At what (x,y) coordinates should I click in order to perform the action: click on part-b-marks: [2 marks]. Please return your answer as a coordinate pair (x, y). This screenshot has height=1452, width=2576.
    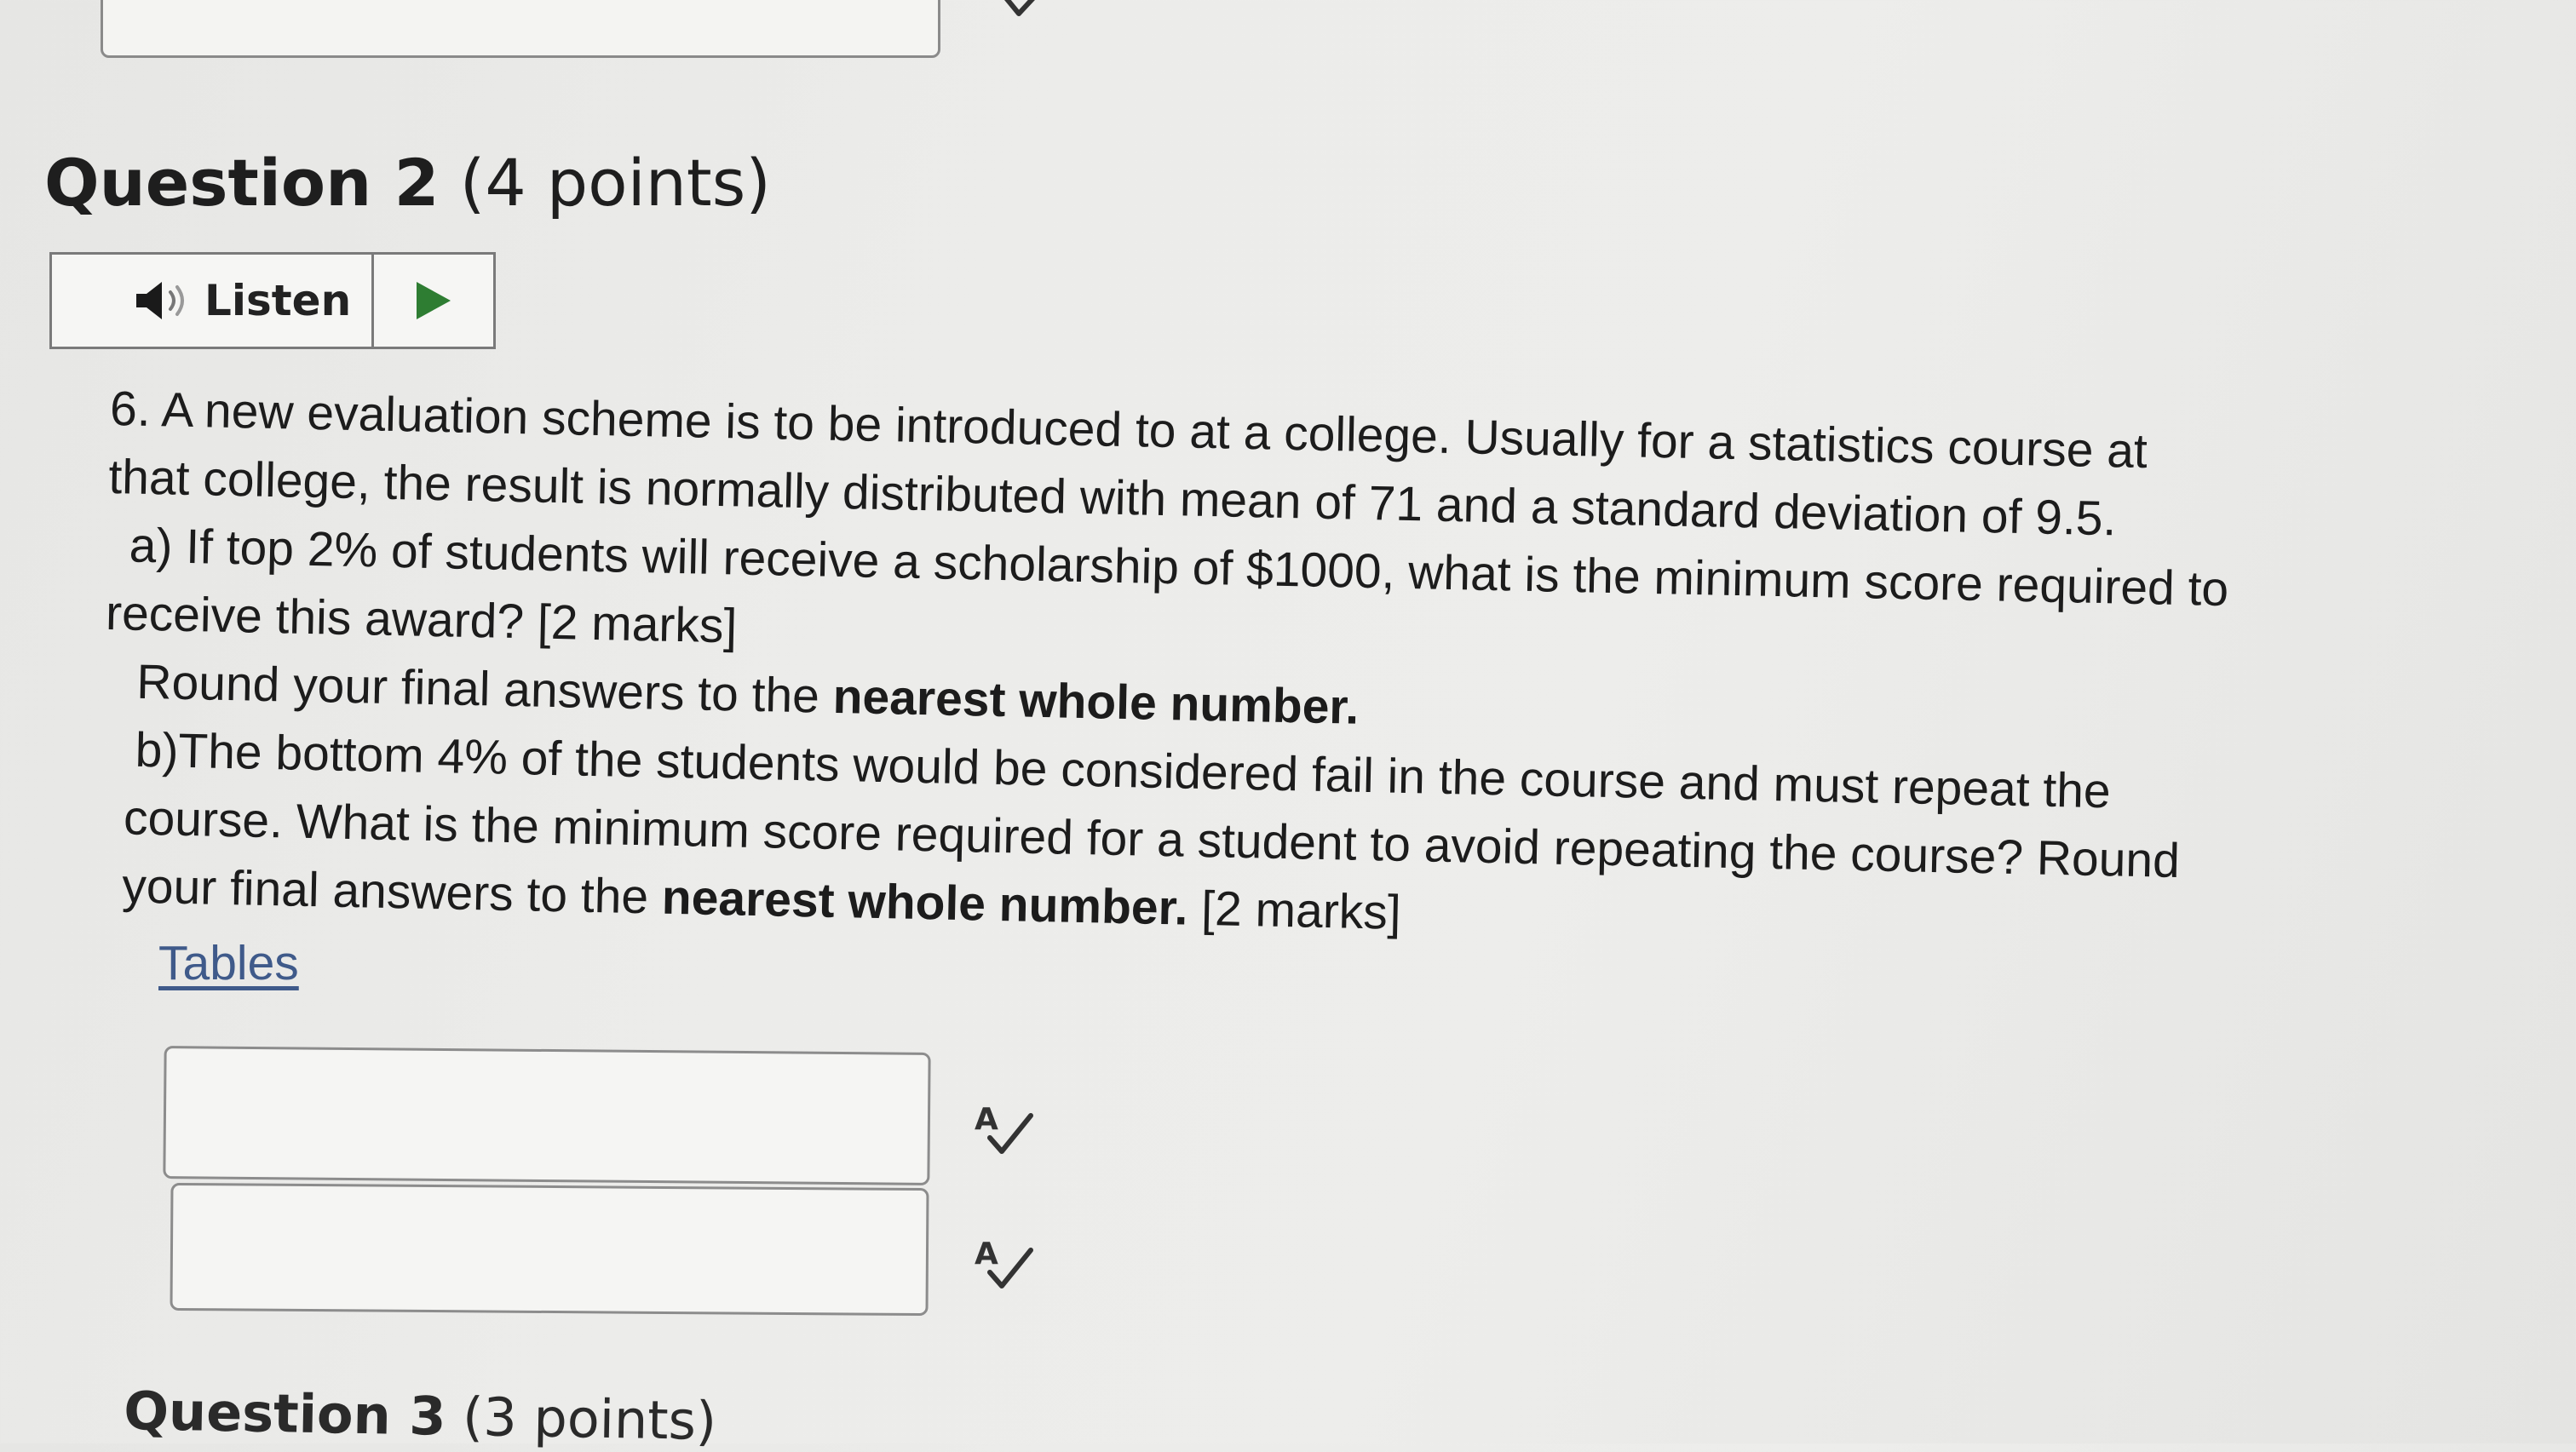
    Looking at the image, I should click on (1294, 910).